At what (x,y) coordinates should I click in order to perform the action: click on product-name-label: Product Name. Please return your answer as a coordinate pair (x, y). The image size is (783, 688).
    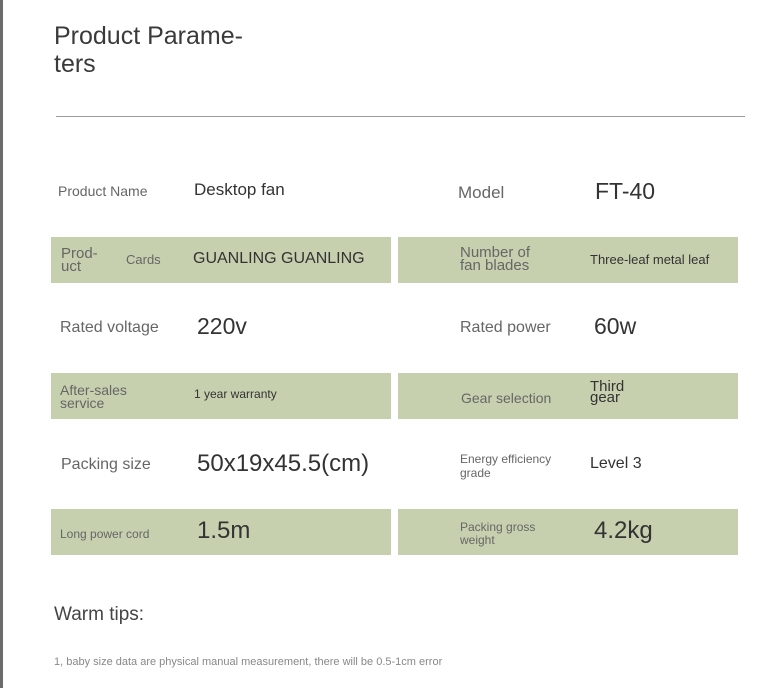
    Looking at the image, I should click on (103, 191).